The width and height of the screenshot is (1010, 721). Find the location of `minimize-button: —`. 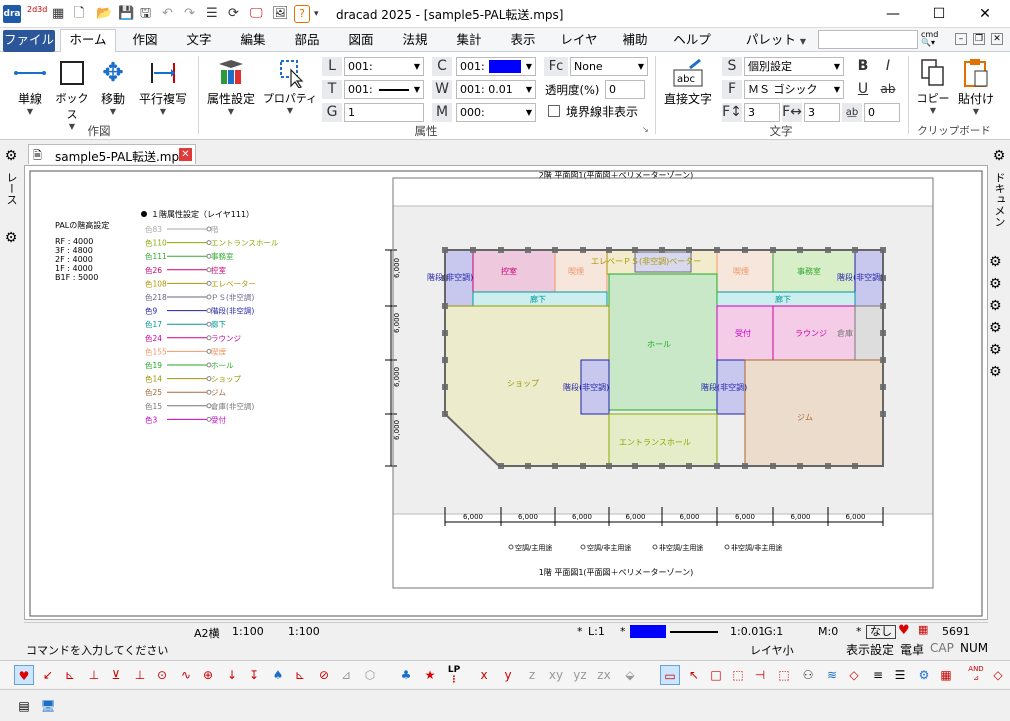

minimize-button: — is located at coordinates (893, 14).